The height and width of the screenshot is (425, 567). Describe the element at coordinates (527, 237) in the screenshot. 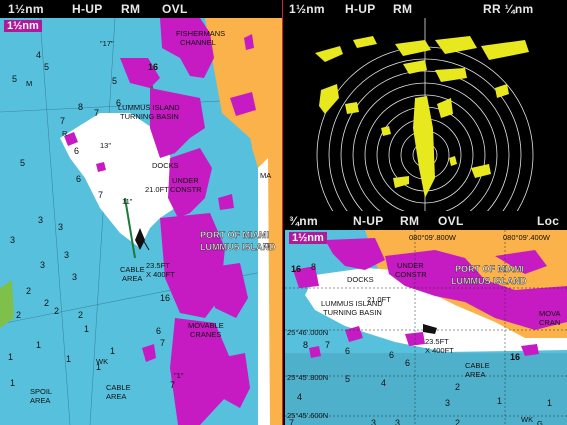

I see `lon-label-2: 080°09'.400W` at that location.